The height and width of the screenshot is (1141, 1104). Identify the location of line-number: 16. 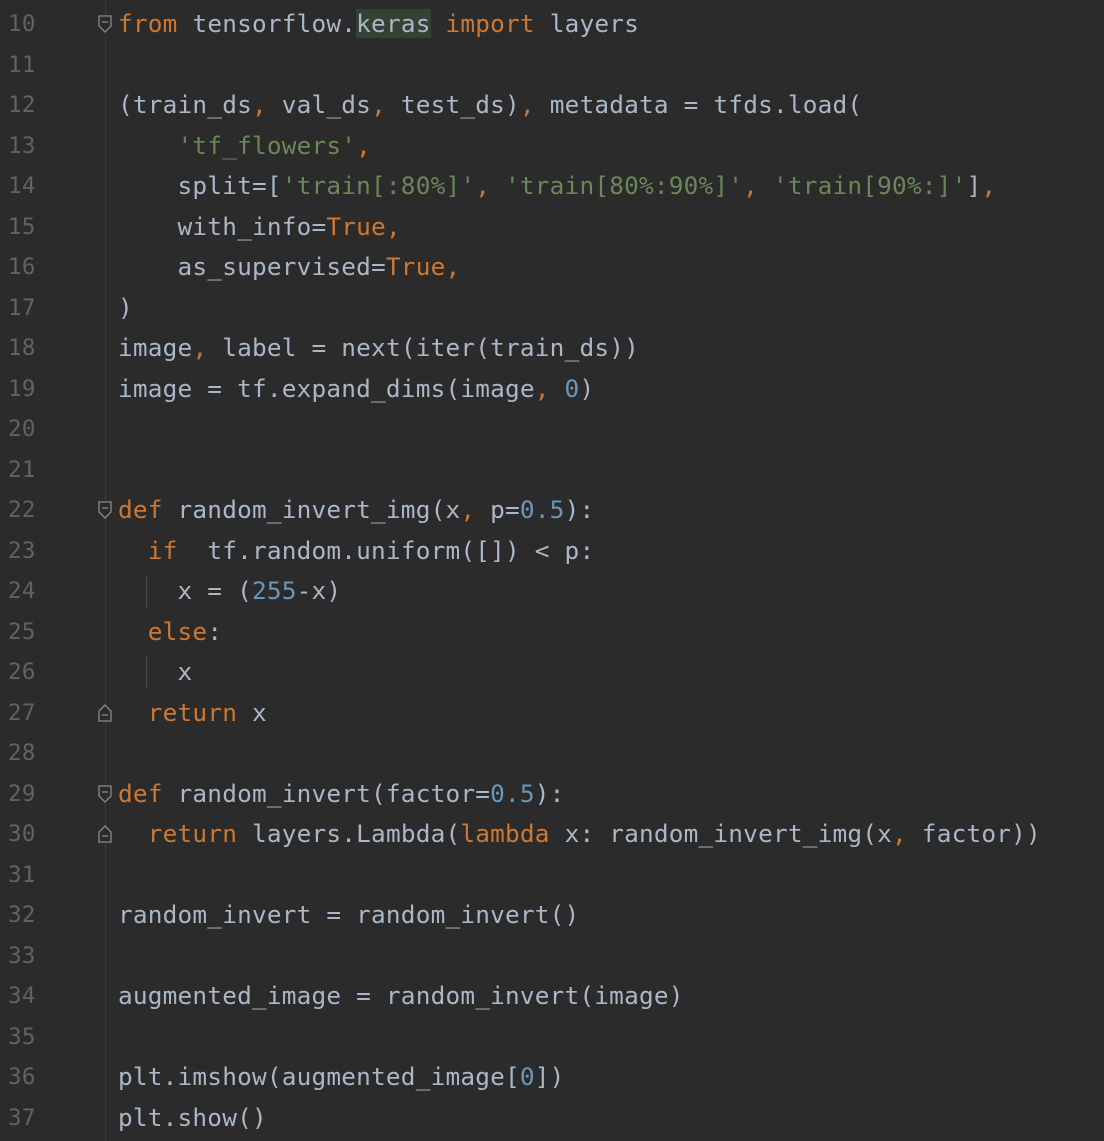
(22, 267).